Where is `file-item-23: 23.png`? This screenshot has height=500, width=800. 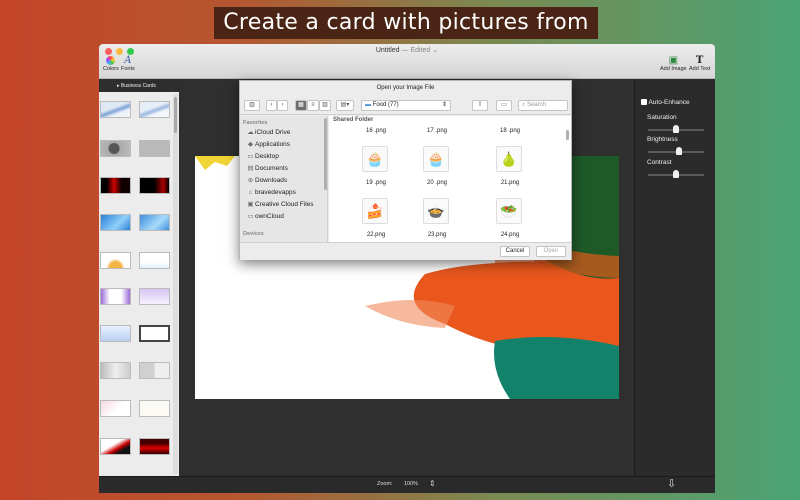 file-item-23: 23.png is located at coordinates (437, 235).